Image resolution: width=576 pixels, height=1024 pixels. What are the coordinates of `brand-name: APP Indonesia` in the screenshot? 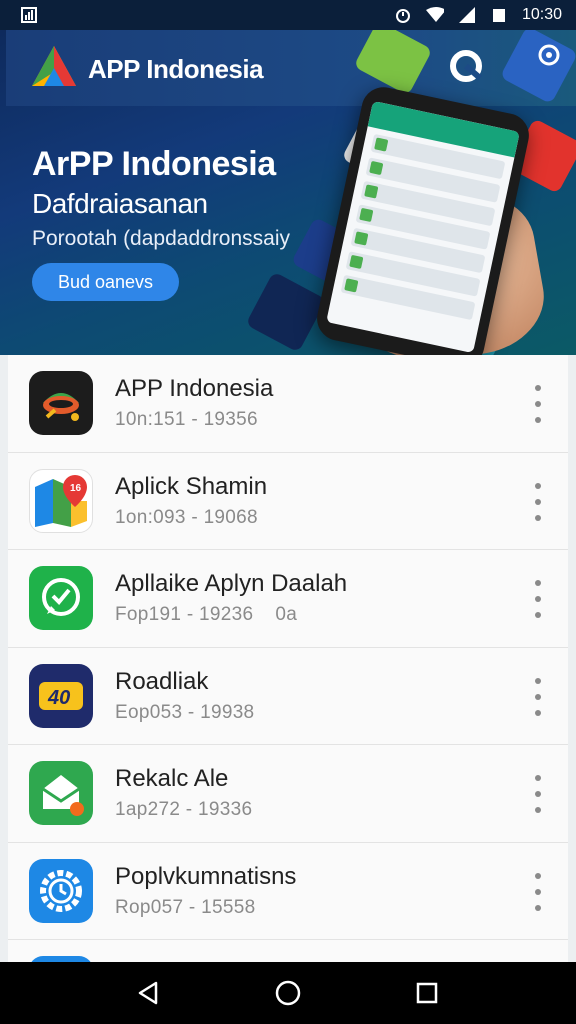 It's located at (176, 69).